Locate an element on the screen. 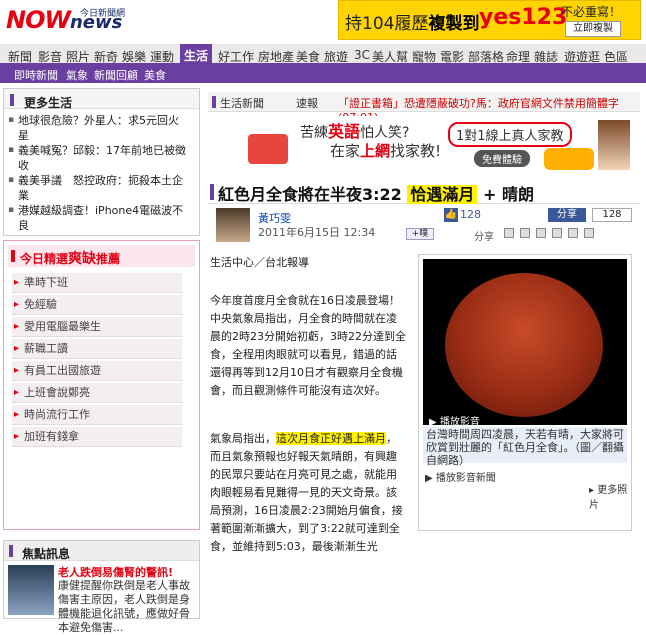 The image size is (646, 635). featured-item: 準時下班 is located at coordinates (97, 283).